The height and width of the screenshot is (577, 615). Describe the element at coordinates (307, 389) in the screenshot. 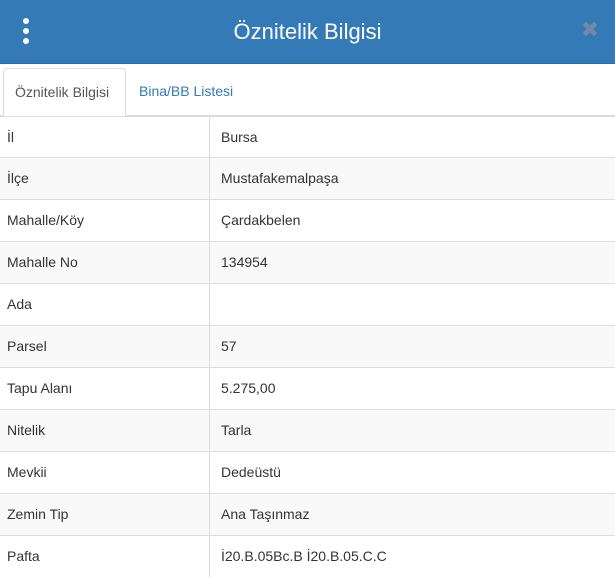

I see `table-row: Tapu Alanı 5.275,00` at that location.